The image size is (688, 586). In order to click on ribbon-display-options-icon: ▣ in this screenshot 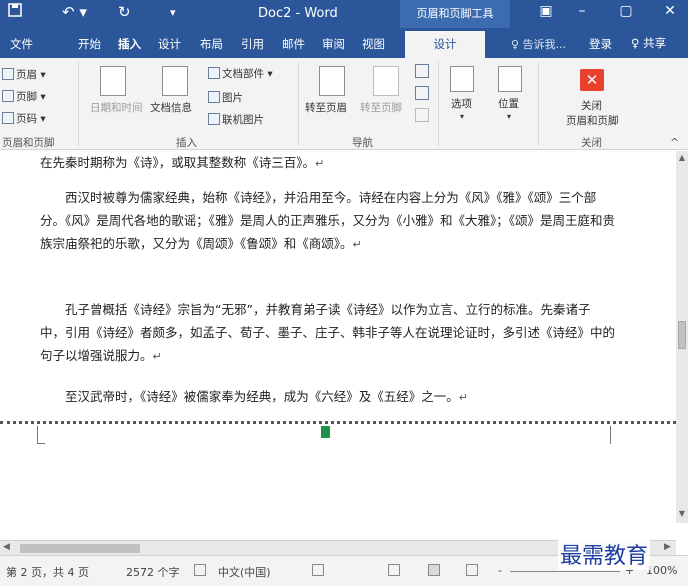, I will do `click(546, 11)`.